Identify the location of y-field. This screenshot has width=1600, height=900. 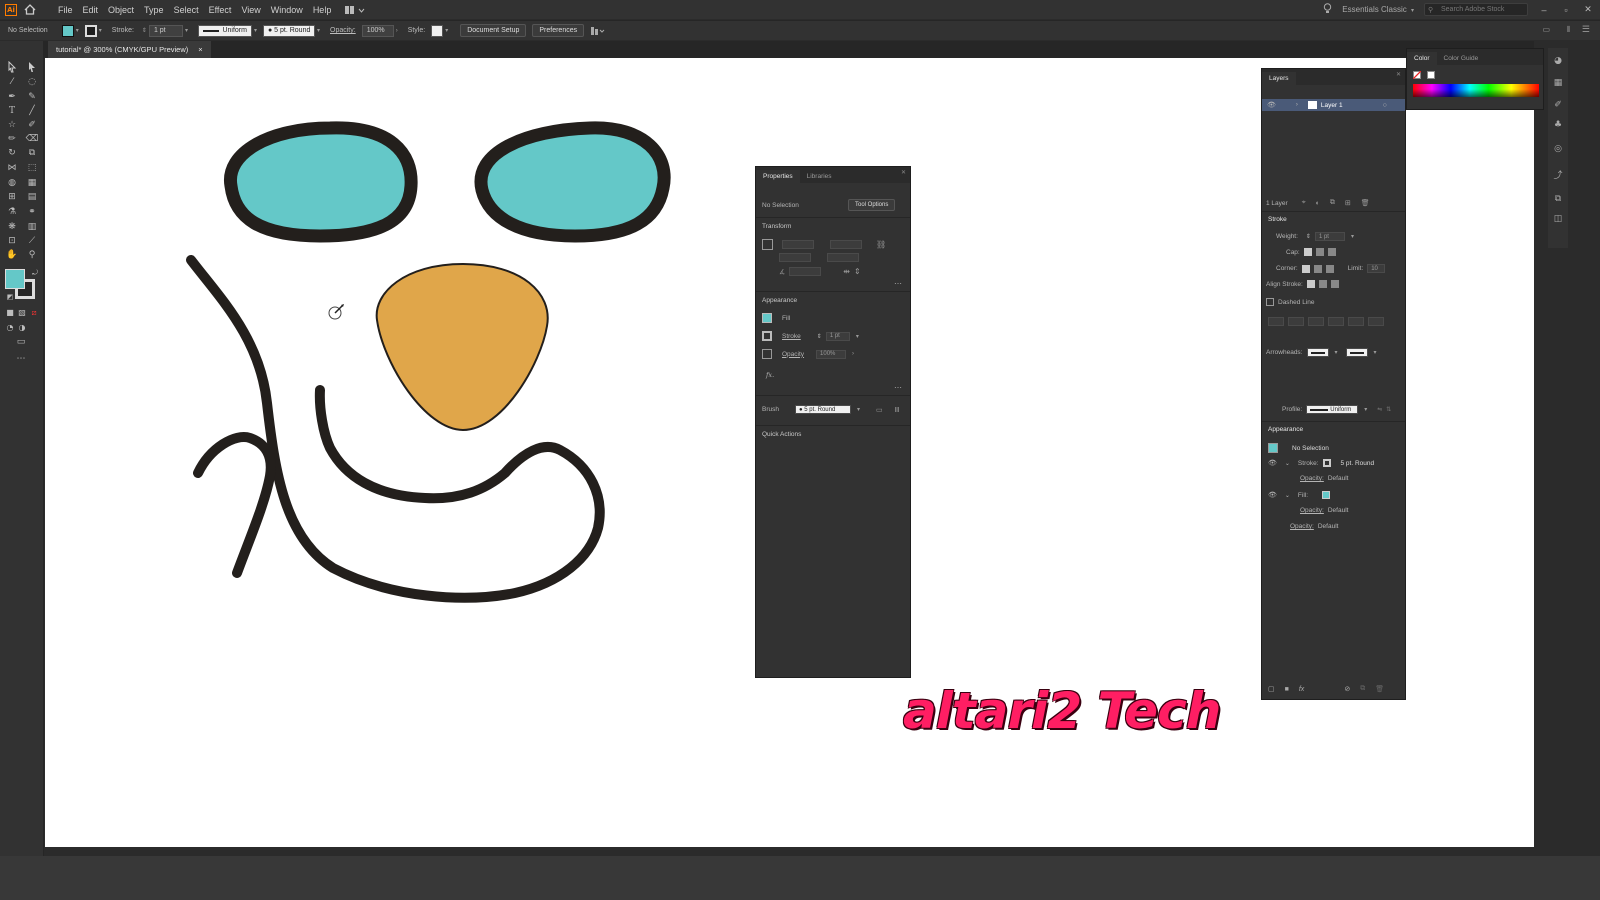
(795, 257).